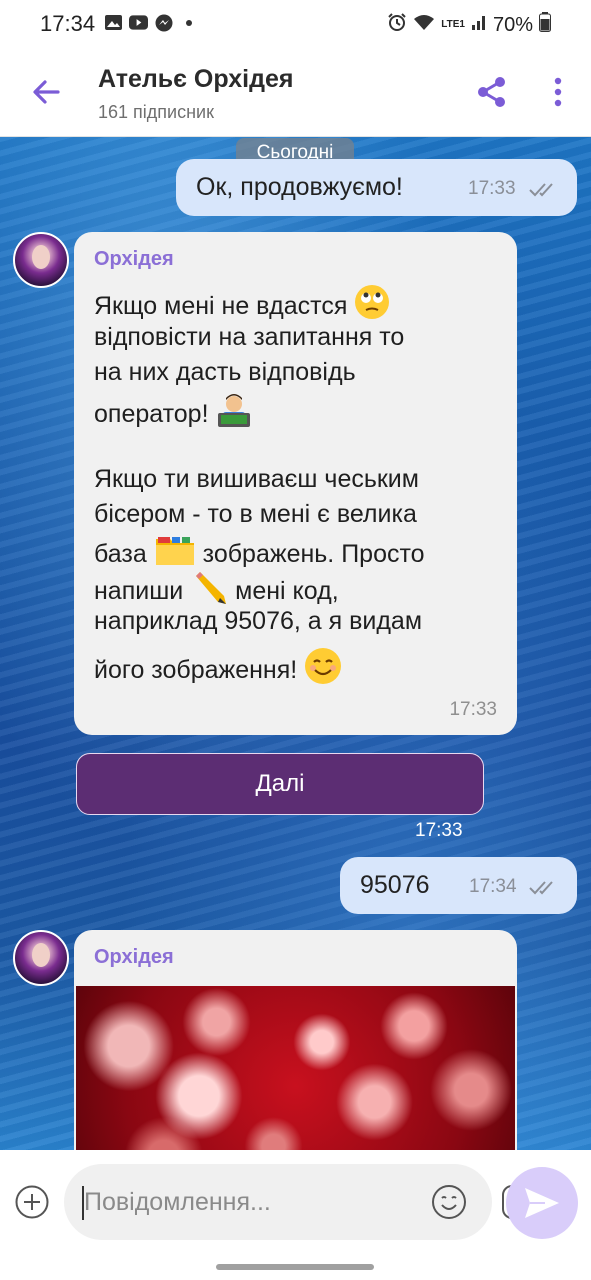 The width and height of the screenshot is (591, 1280). Describe the element at coordinates (258, 620) in the screenshot. I see `message-line: наприклад 95076, а я видам` at that location.